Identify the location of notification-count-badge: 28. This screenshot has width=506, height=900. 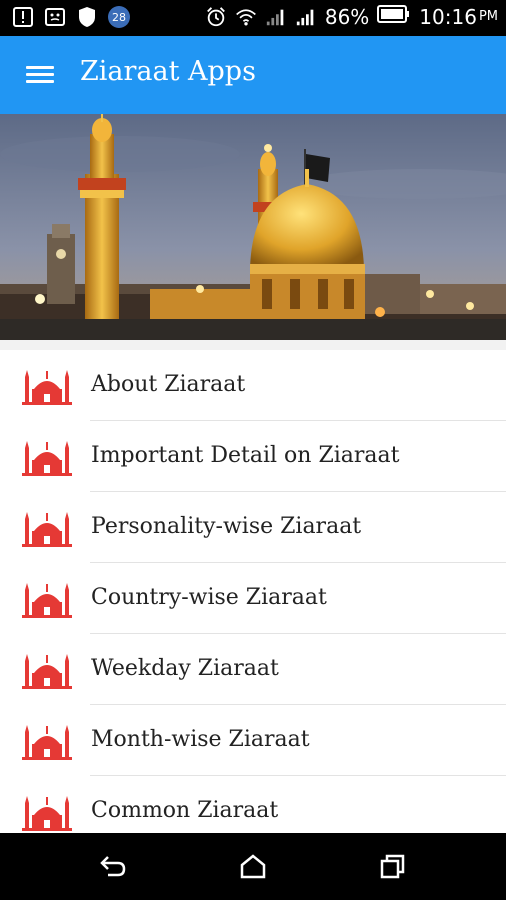
(119, 17).